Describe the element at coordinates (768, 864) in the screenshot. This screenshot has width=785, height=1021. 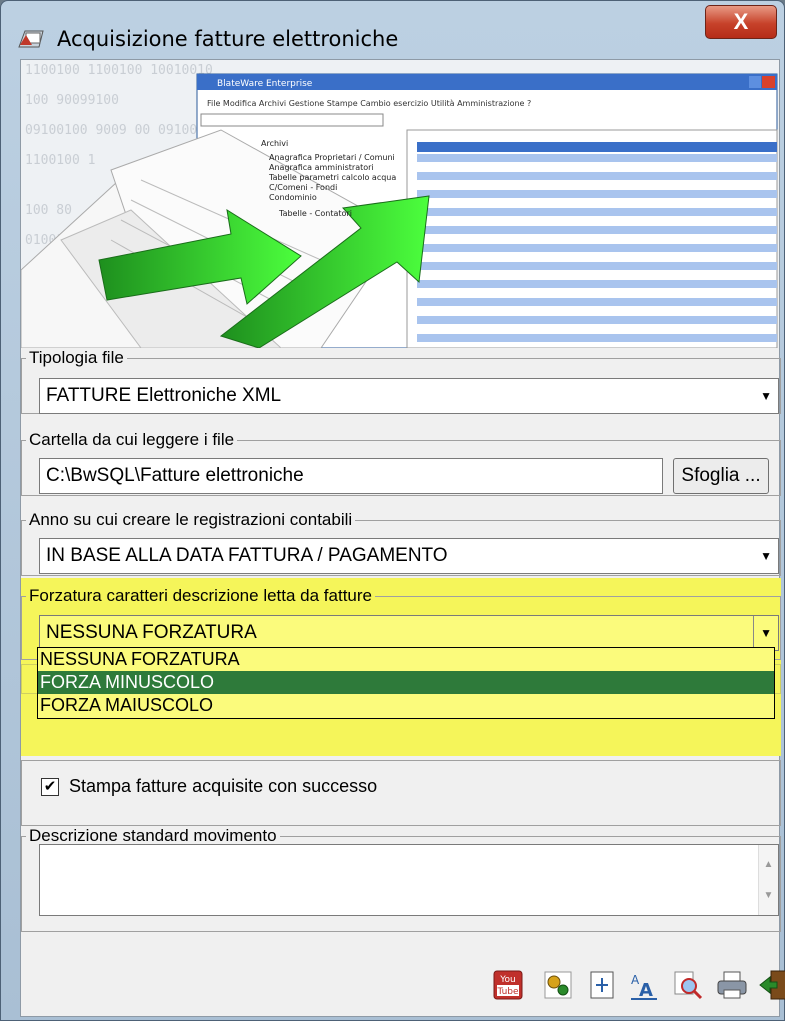
I see `scroll-up-icon: ▲` at that location.